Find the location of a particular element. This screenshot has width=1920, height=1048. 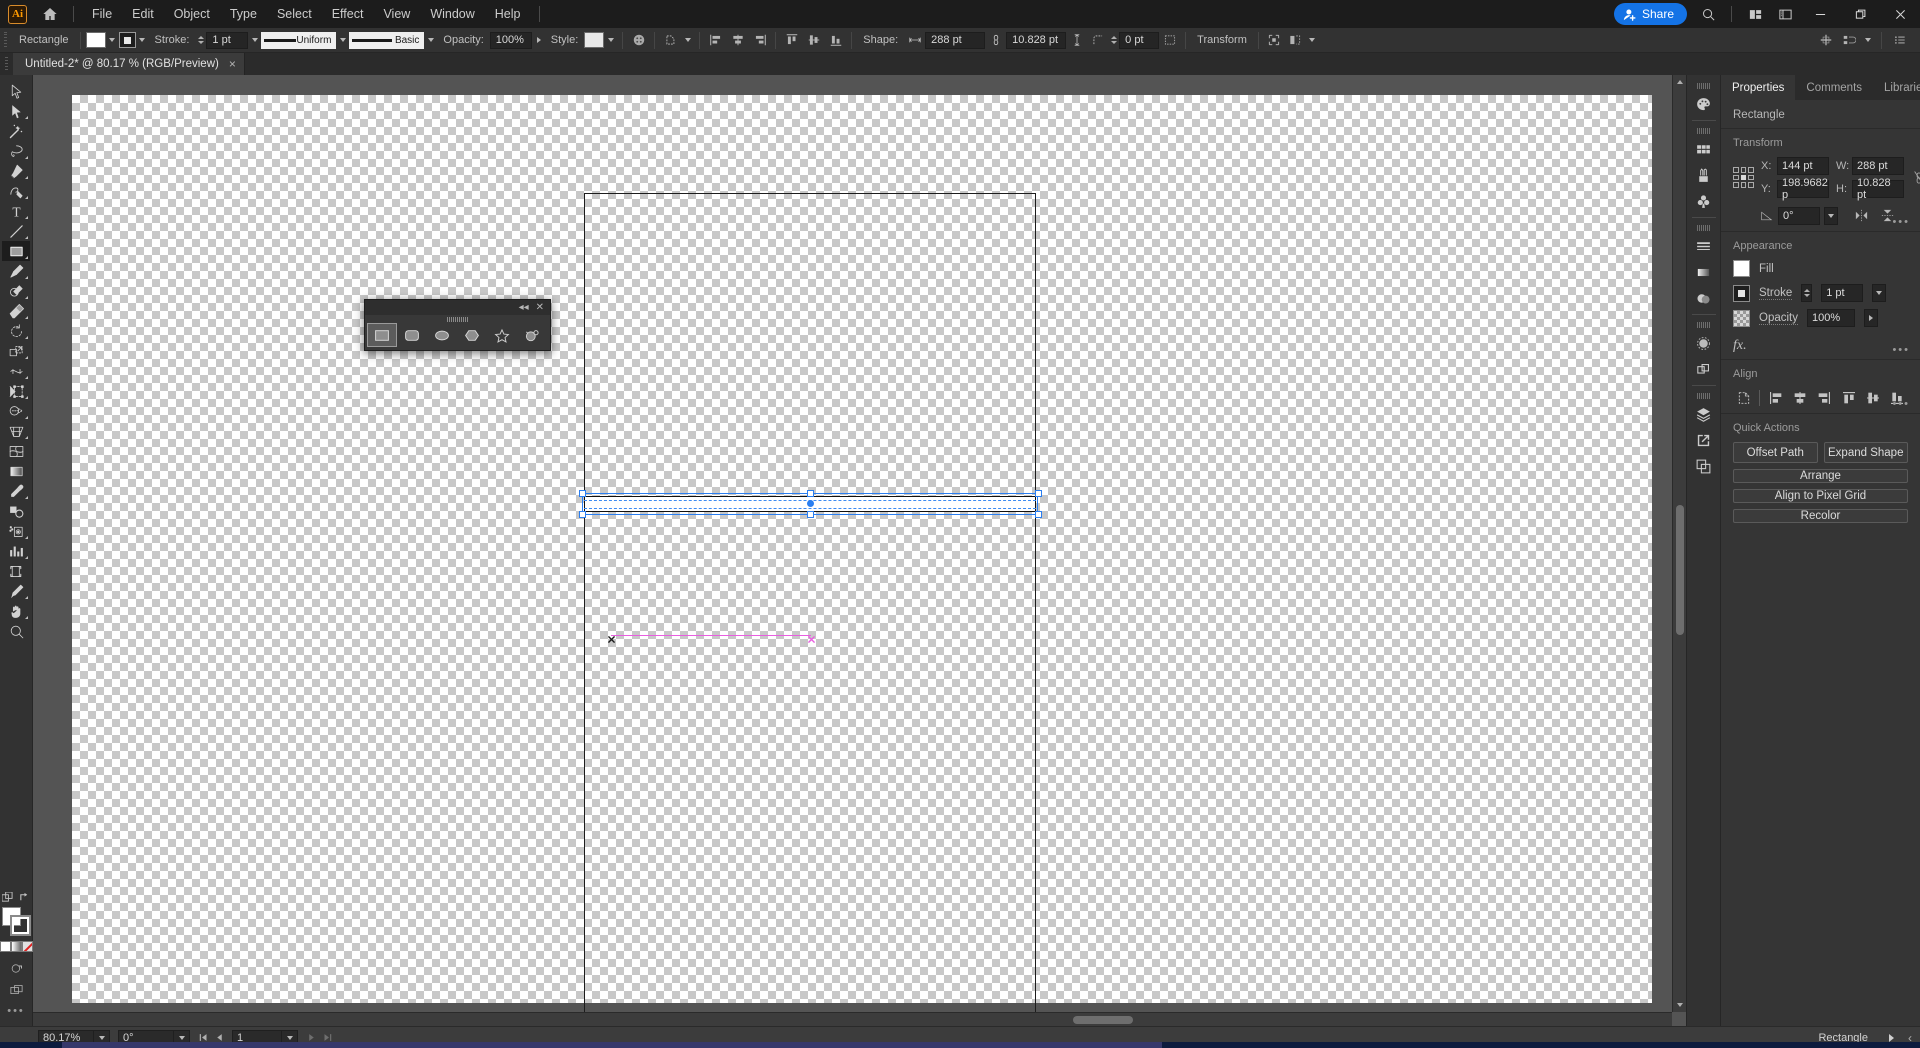

selection-handle-bl is located at coordinates (582, 514).